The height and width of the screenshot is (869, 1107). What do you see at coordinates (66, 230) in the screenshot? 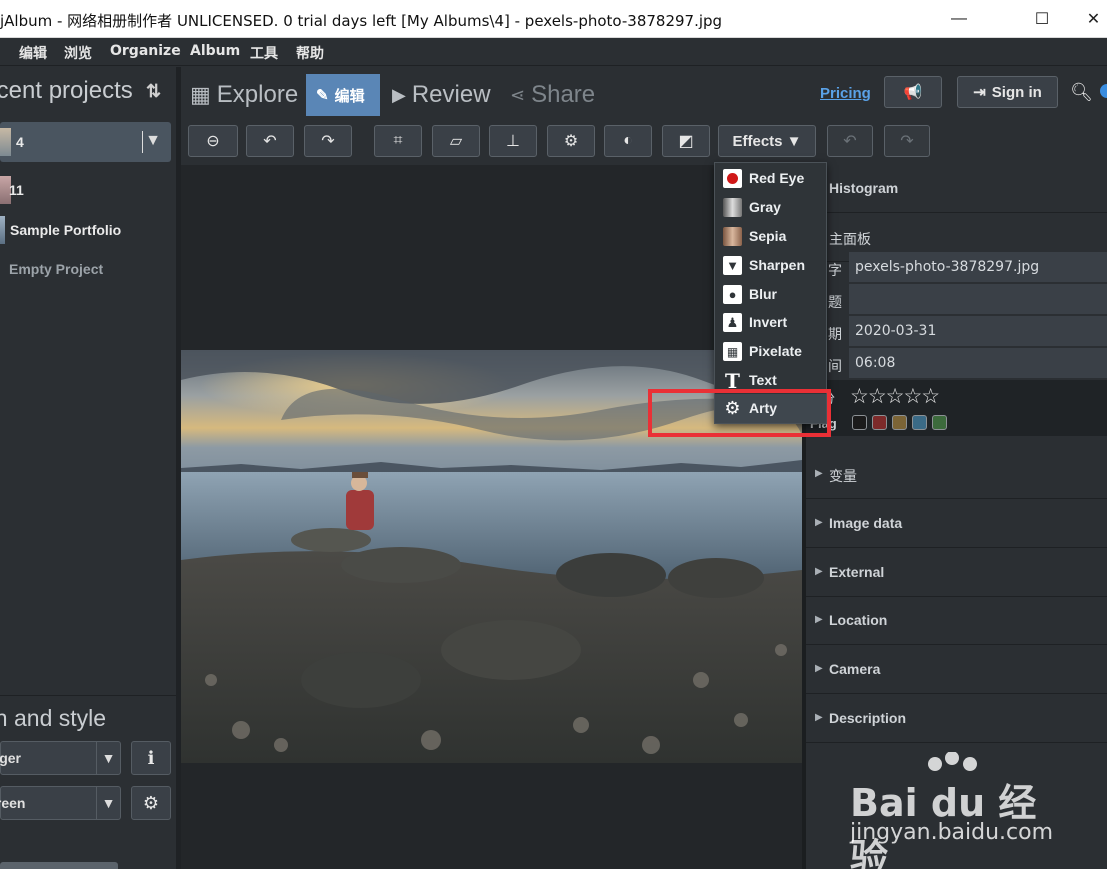
I see `project-name: Sample Portfolio` at bounding box center [66, 230].